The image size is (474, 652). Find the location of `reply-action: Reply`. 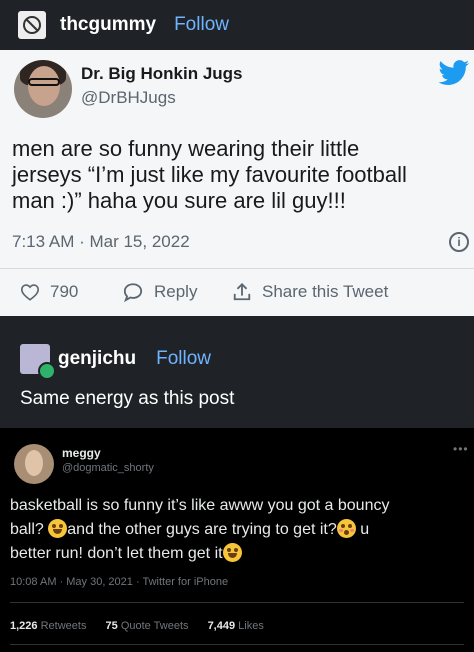

reply-action: Reply is located at coordinates (159, 292).